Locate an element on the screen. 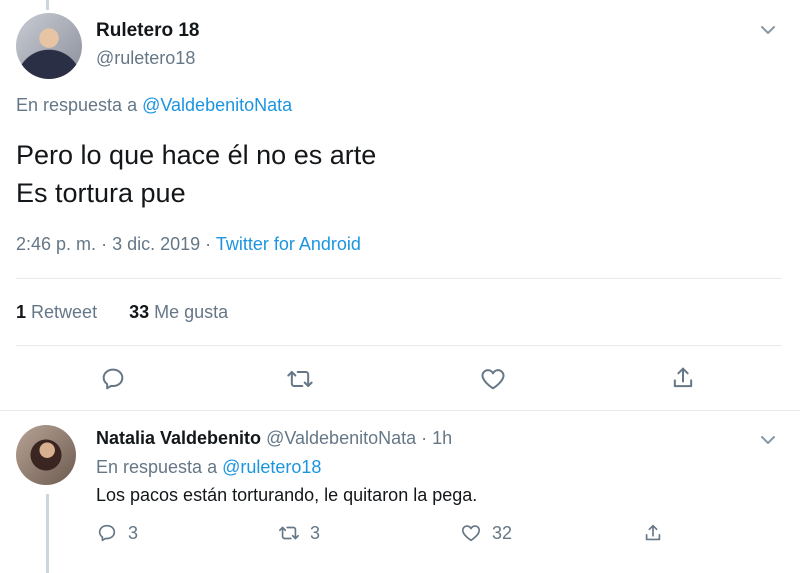 This screenshot has width=800, height=573. tweet-time: 2:46 p. m. is located at coordinates (56, 244).